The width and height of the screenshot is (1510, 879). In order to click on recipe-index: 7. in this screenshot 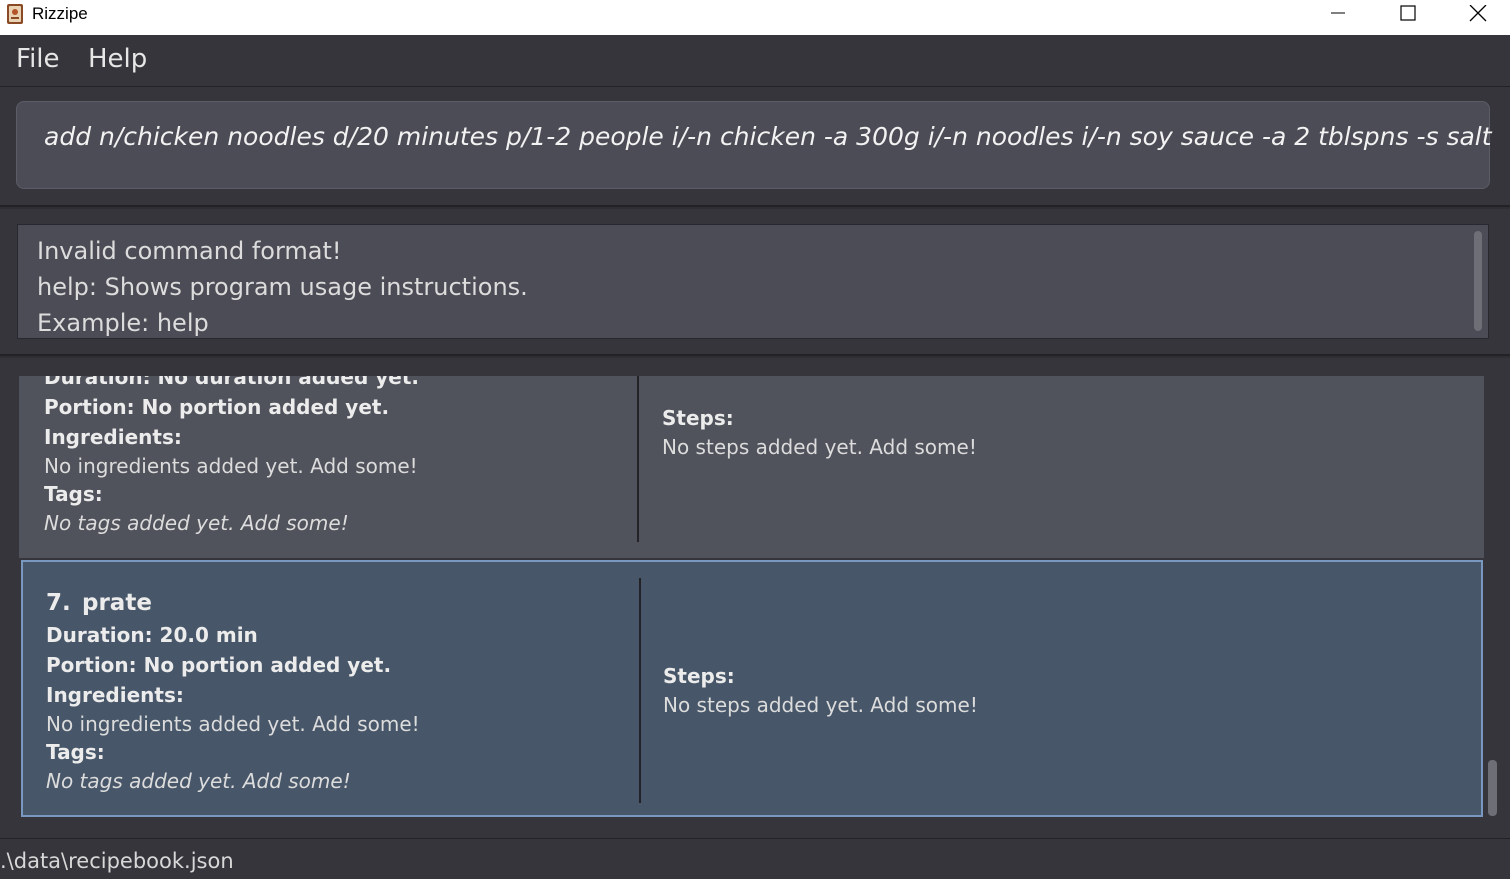, I will do `click(58, 603)`.